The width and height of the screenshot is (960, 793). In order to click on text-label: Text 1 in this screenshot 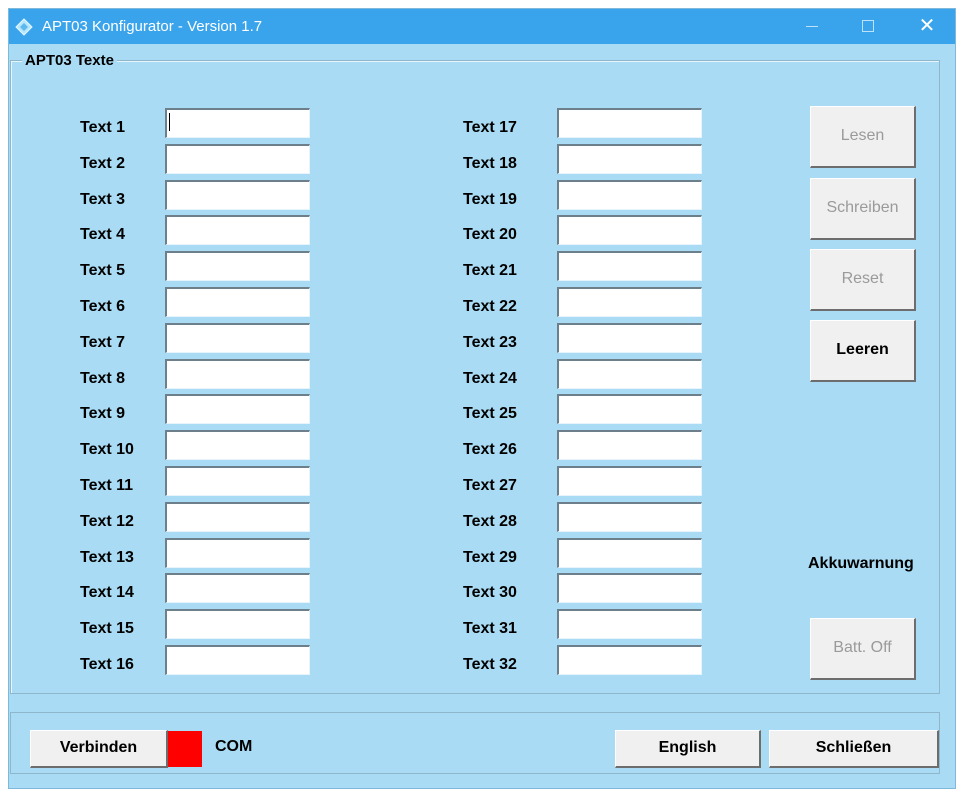, I will do `click(103, 127)`.